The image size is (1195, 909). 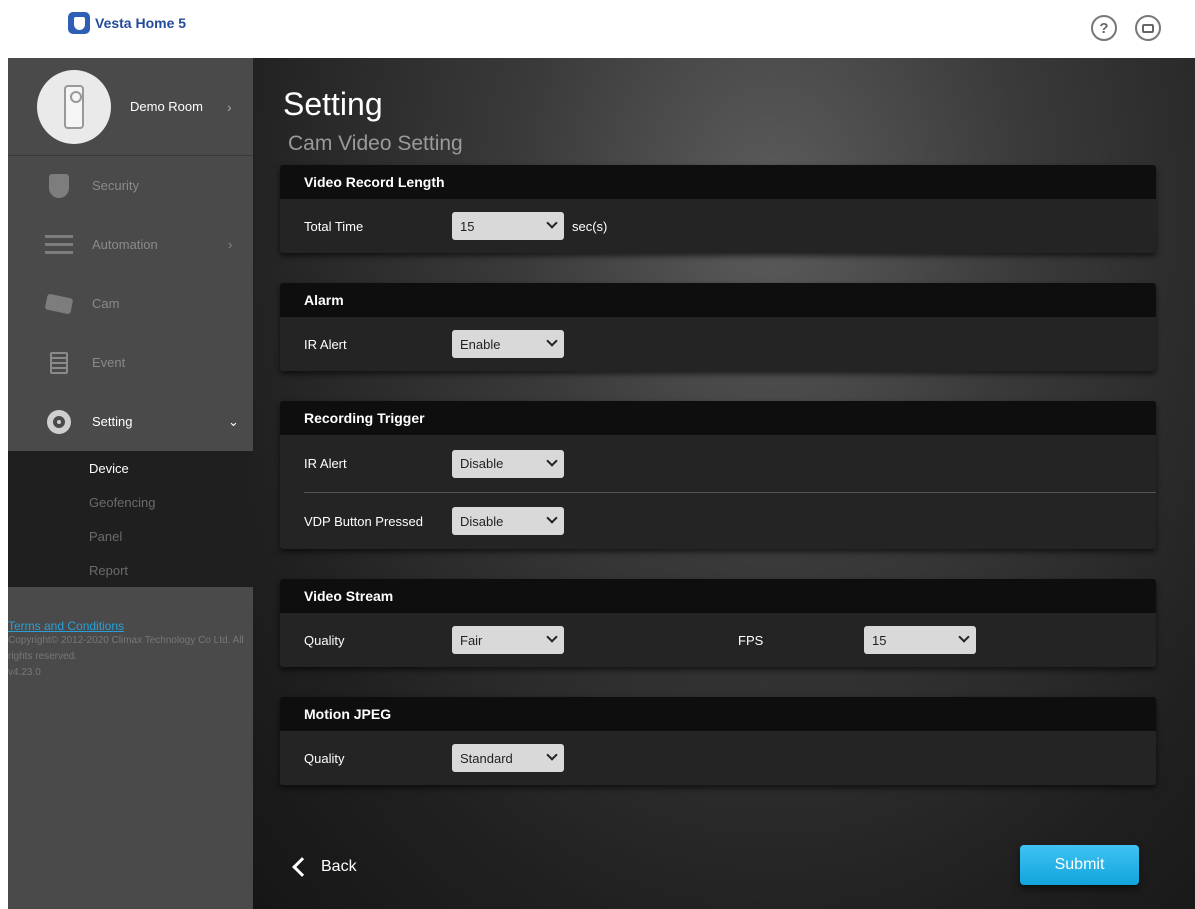 I want to click on page-subtitle: Cam Video Setting, so click(x=375, y=143).